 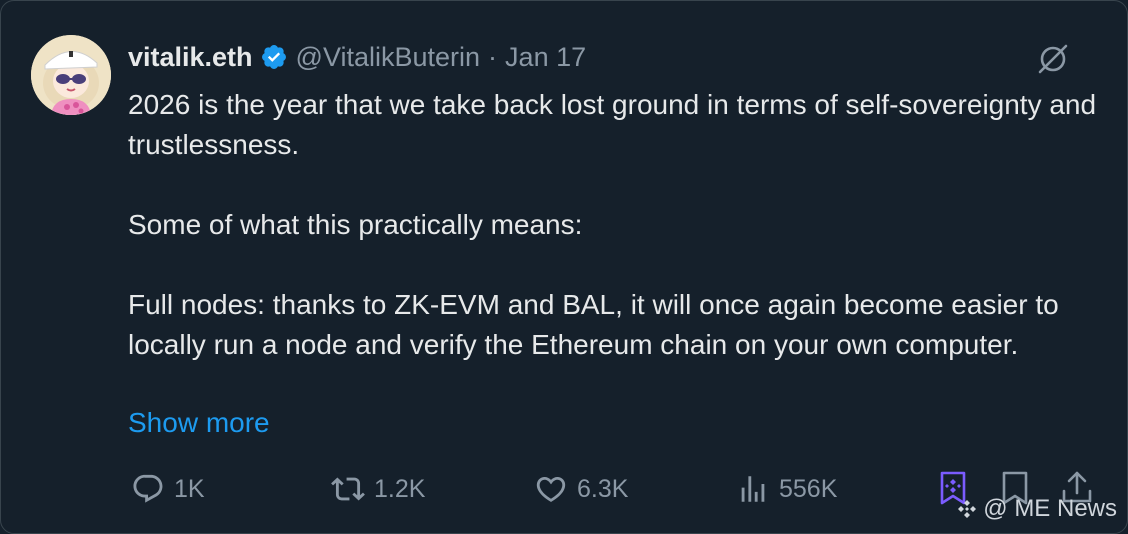 I want to click on tweet-header: vitalik.eth @VitalikButerin · Jan 17, so click(x=357, y=57).